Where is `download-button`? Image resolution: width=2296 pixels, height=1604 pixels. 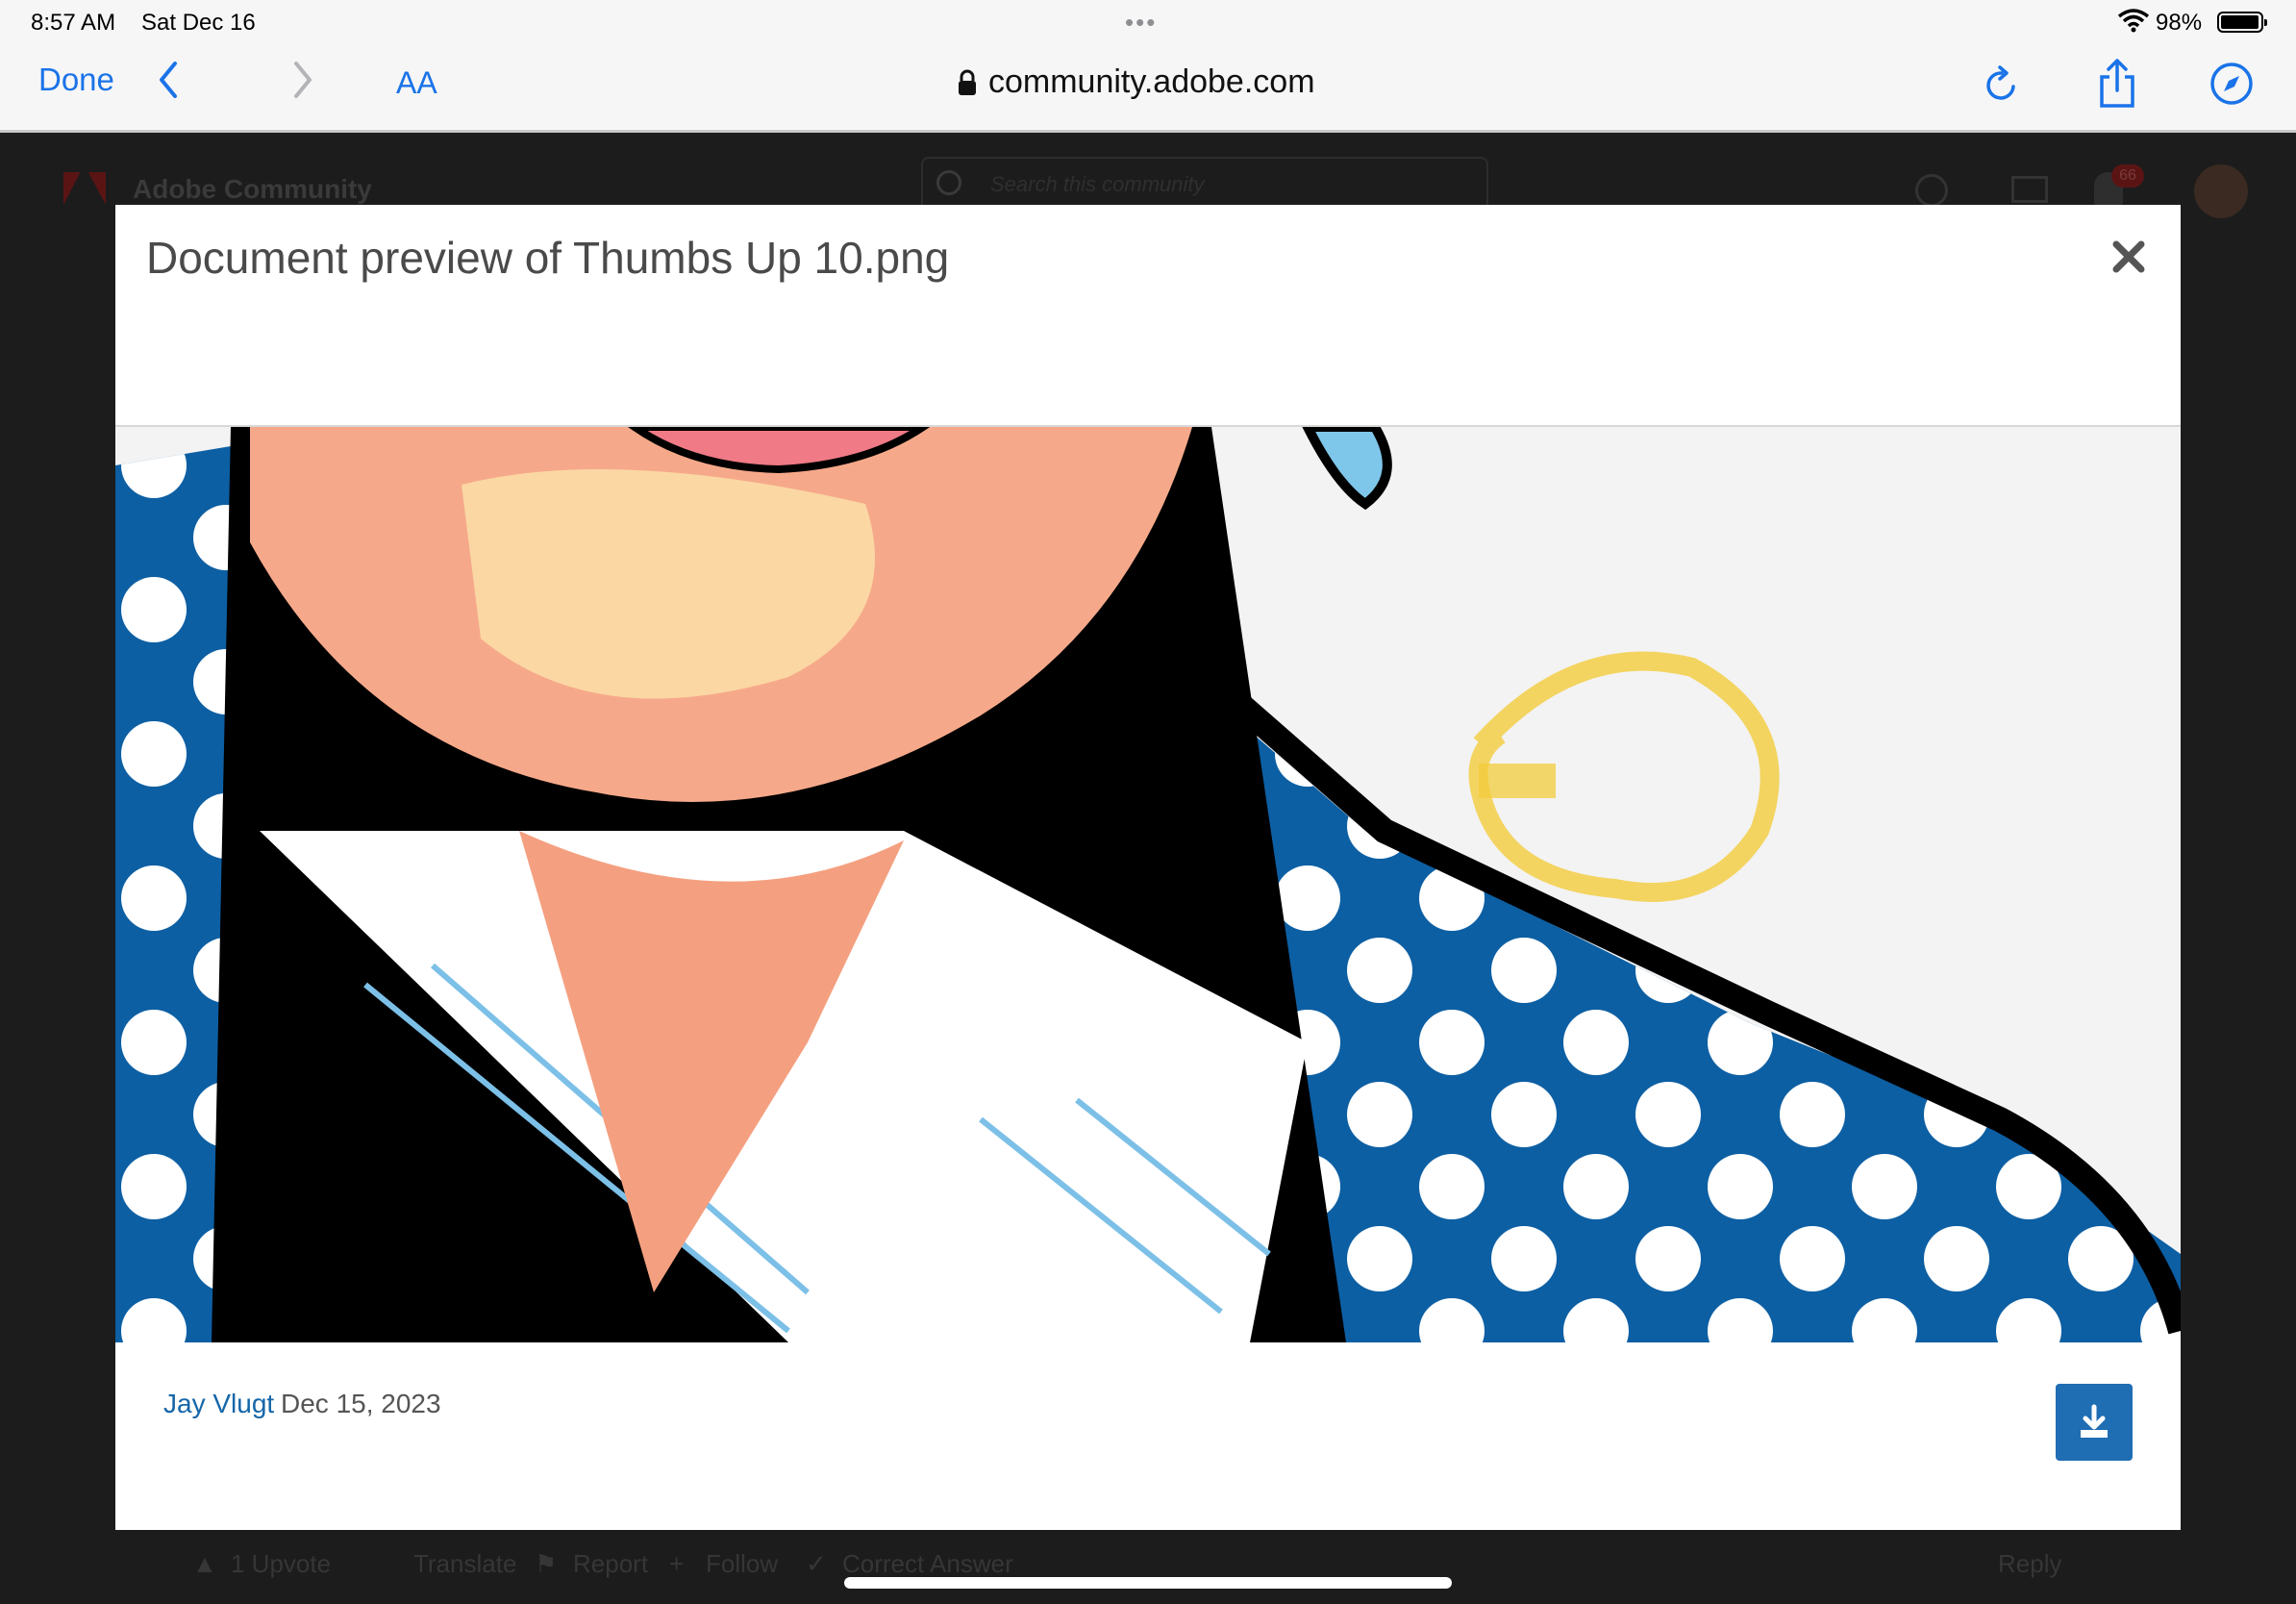 download-button is located at coordinates (2094, 1422).